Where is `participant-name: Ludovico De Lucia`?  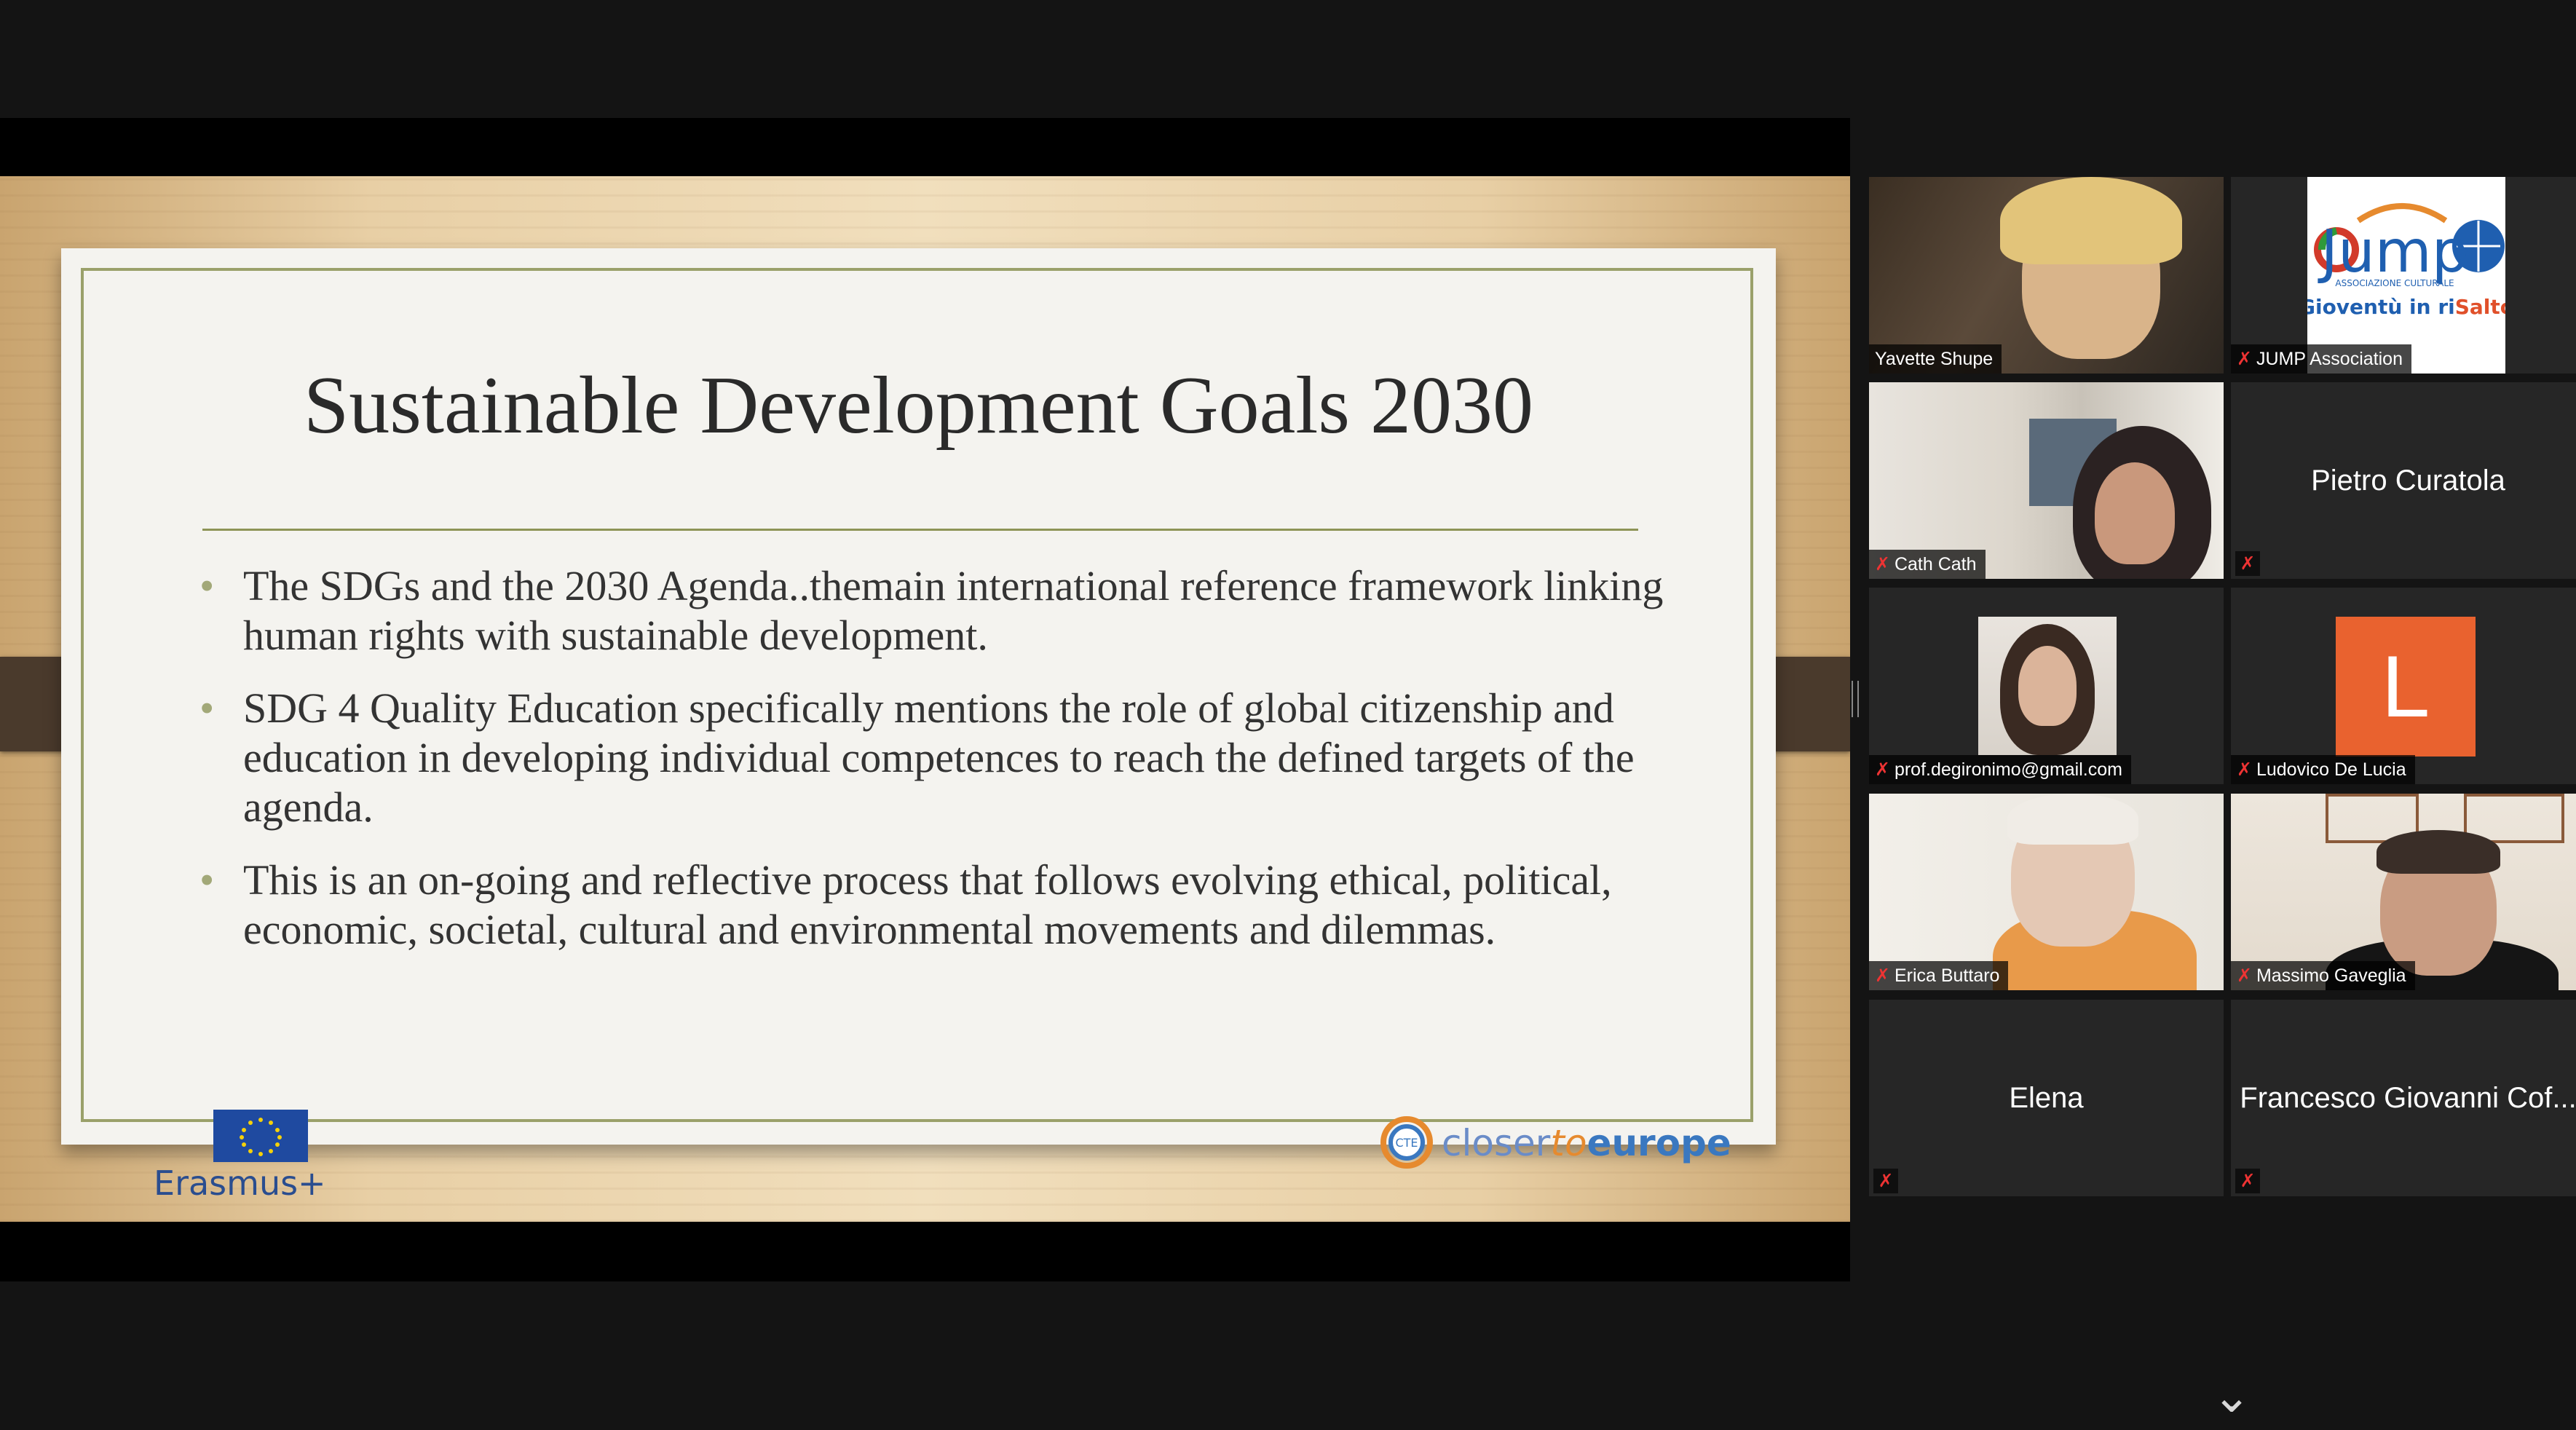 participant-name: Ludovico De Lucia is located at coordinates (2331, 769).